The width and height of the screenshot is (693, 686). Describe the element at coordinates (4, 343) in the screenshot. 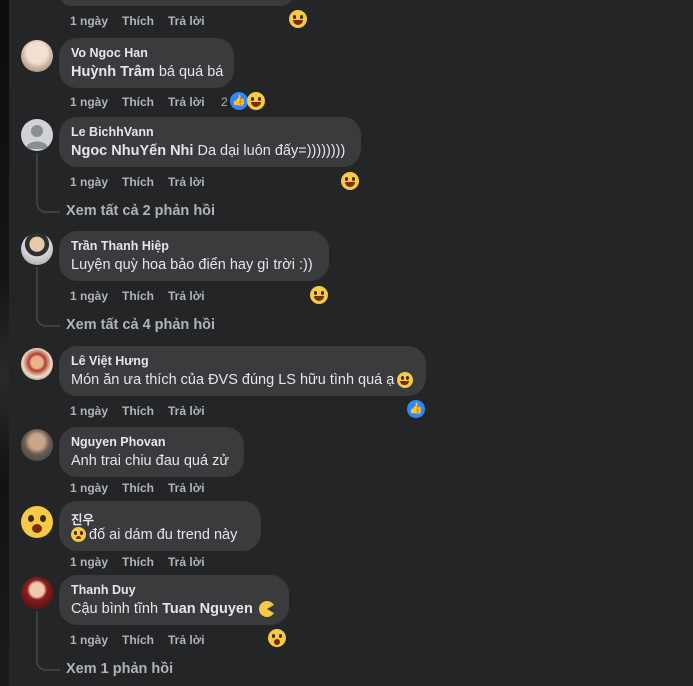

I see `background-strip` at that location.